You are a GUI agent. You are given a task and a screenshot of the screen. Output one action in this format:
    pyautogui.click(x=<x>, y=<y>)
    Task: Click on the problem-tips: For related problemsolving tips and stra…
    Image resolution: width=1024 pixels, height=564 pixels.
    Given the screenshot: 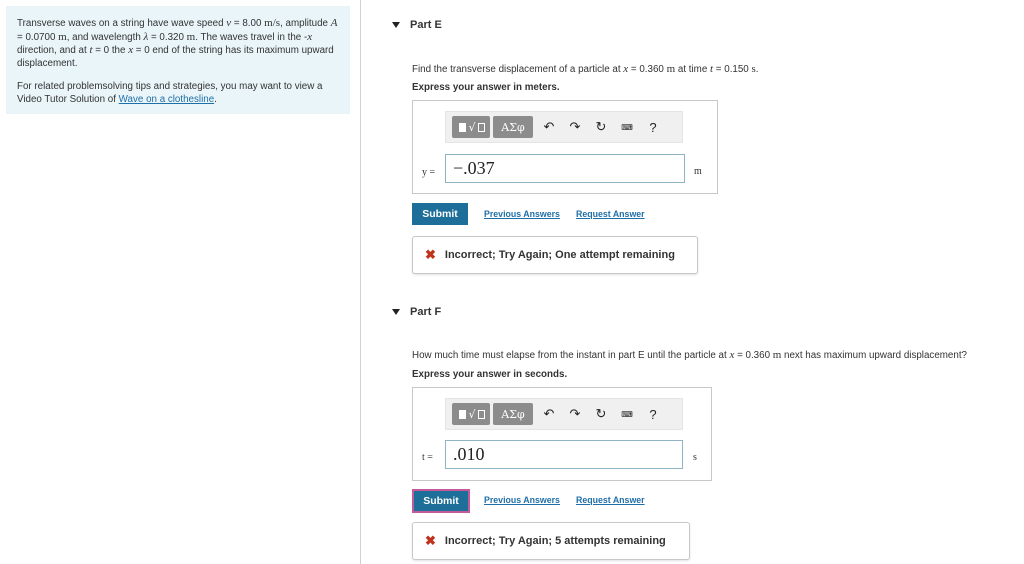 What is the action you would take?
    pyautogui.click(x=178, y=93)
    